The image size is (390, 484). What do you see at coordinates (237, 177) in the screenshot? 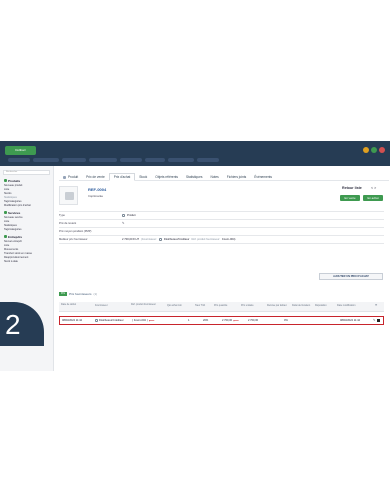
I see `tab-files: Fichiers joints` at bounding box center [237, 177].